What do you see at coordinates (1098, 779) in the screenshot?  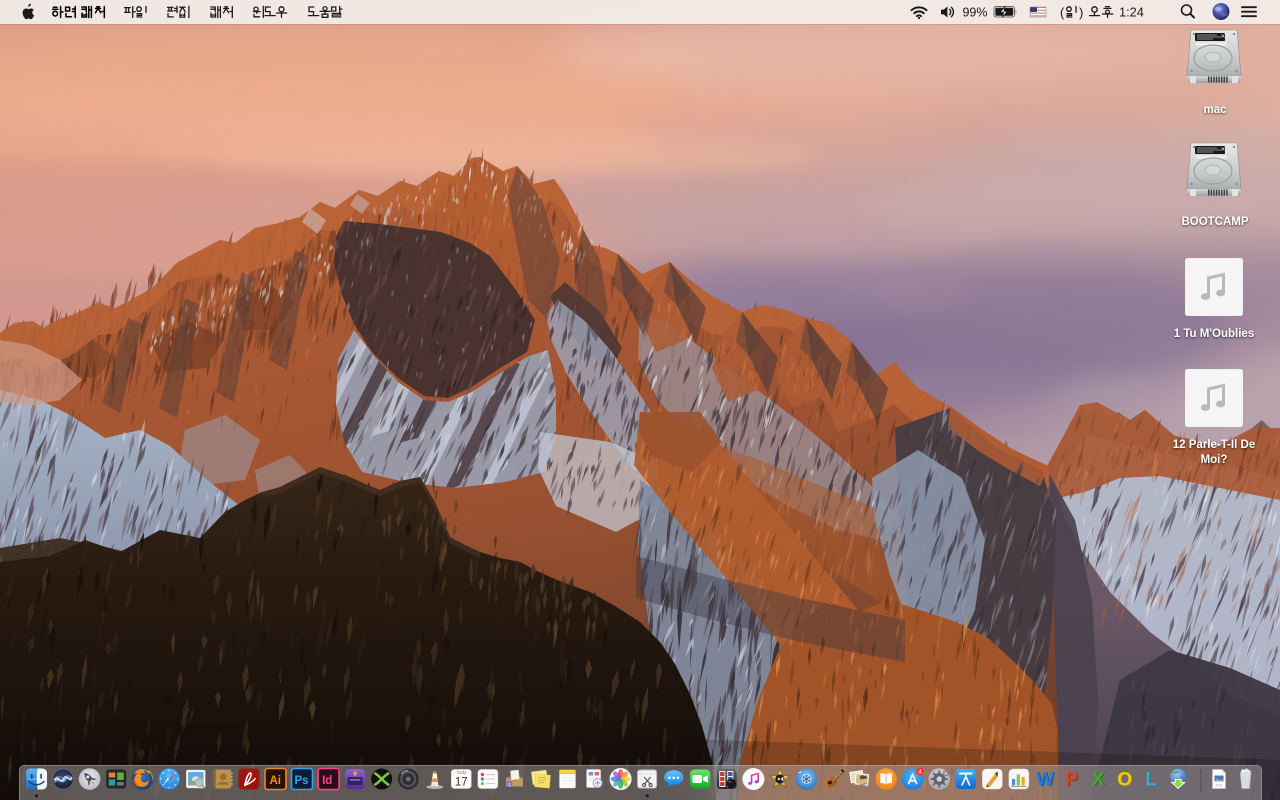 I see `svg-text: X` at bounding box center [1098, 779].